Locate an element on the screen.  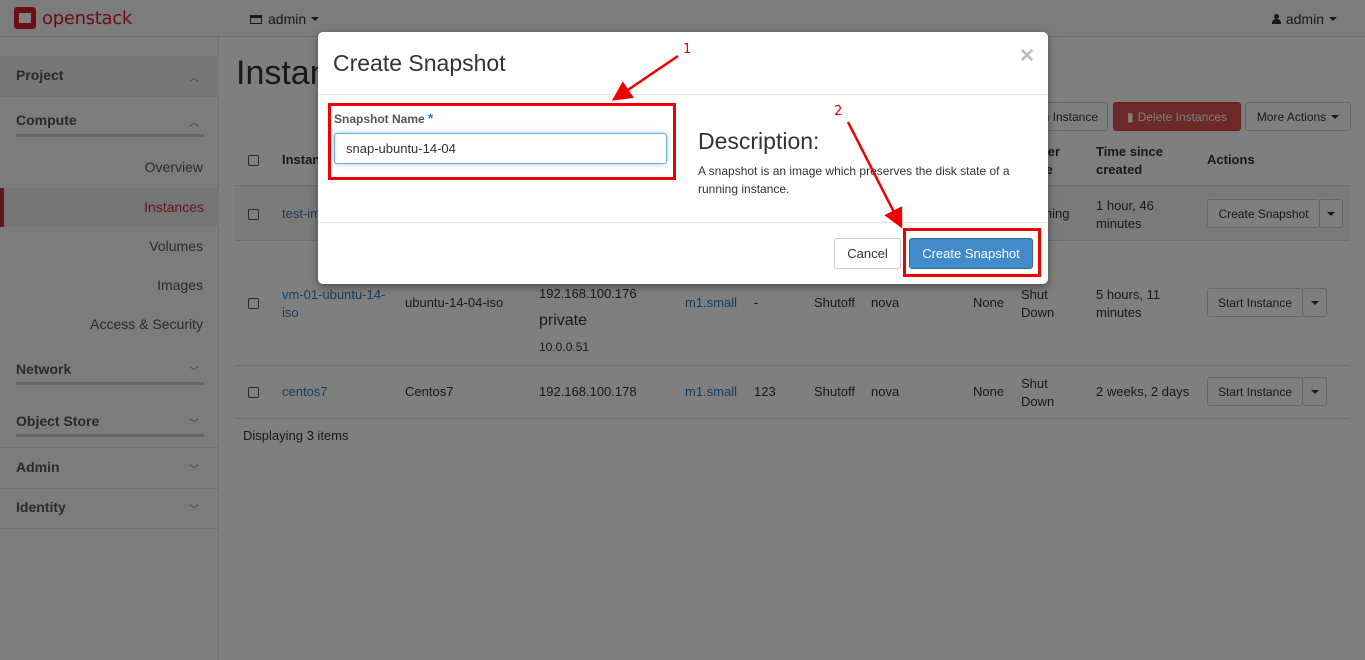
annotation-arrows is located at coordinates (757, 141).